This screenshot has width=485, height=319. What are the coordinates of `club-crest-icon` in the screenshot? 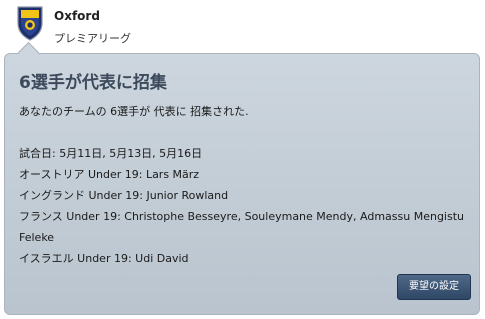 It's located at (30, 23).